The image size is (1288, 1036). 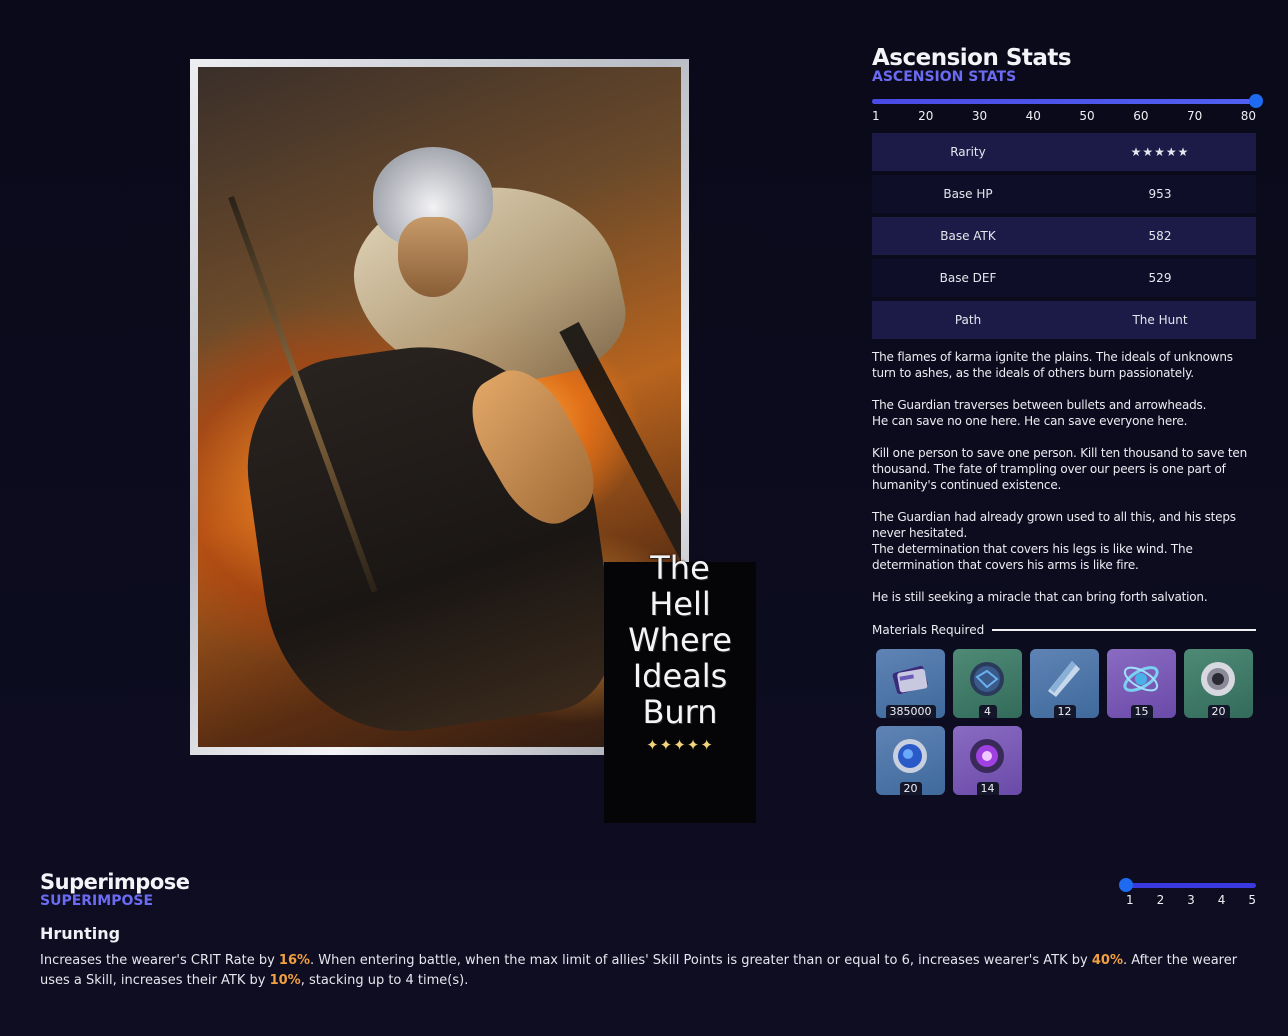 What do you see at coordinates (968, 320) in the screenshot?
I see `stat-label: Path` at bounding box center [968, 320].